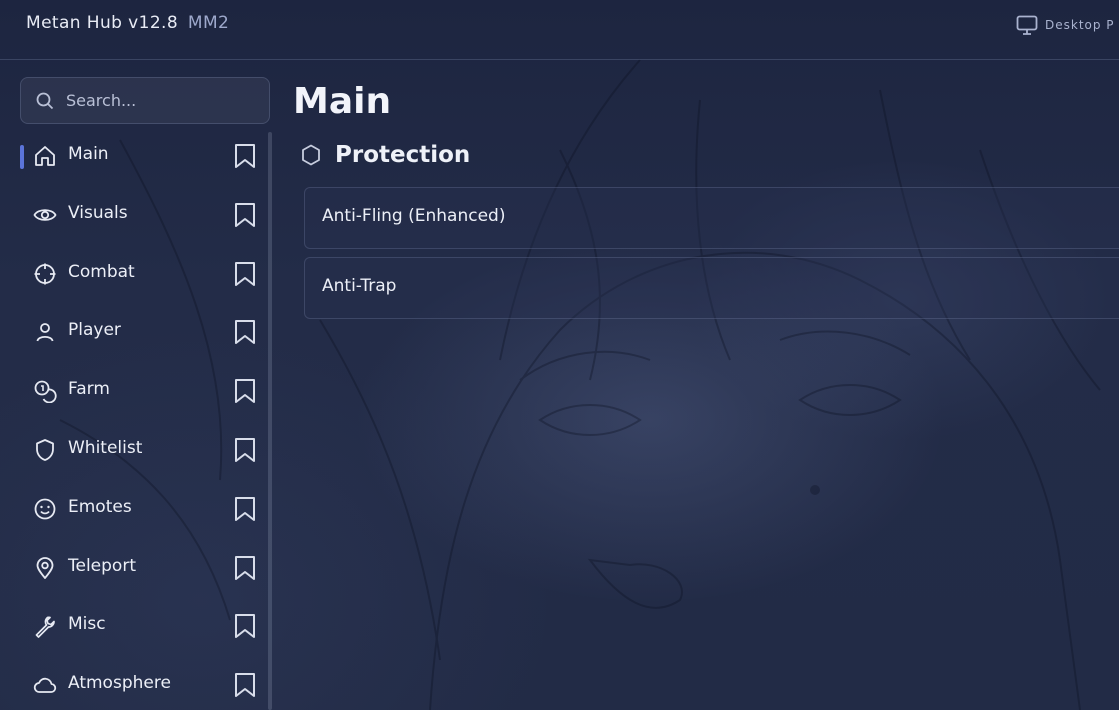  What do you see at coordinates (94, 330) in the screenshot?
I see `sidebar-item-label: Player` at bounding box center [94, 330].